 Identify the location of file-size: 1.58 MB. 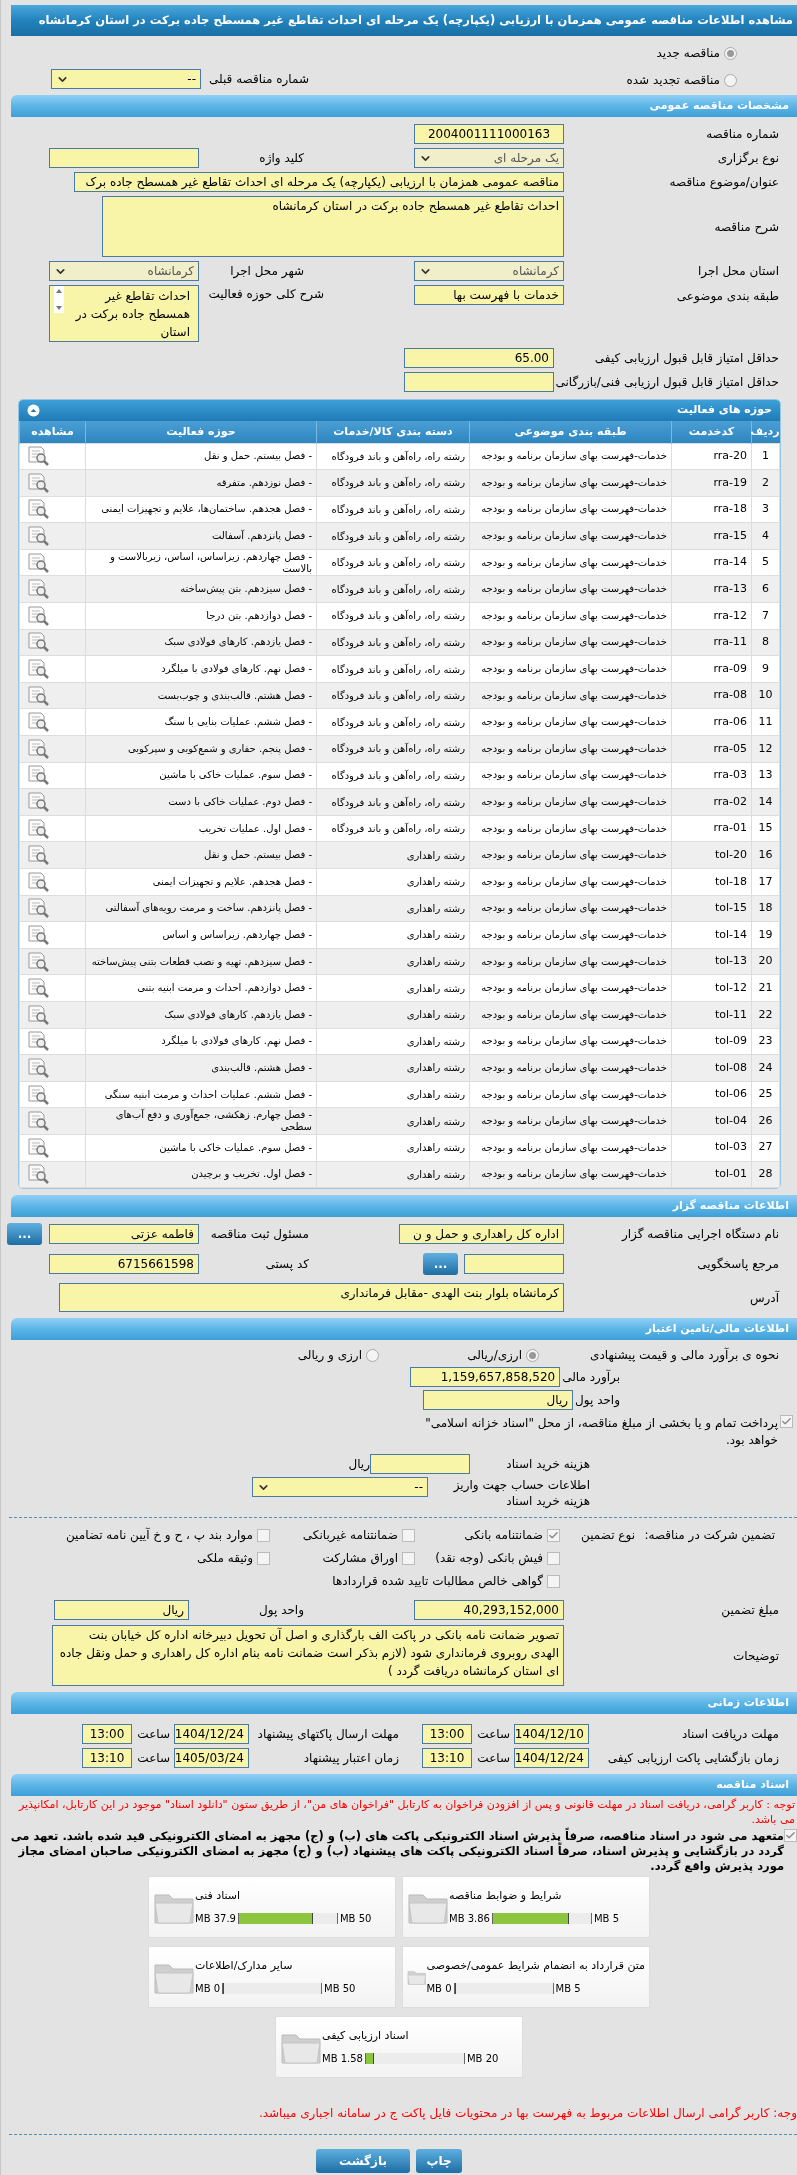
(342, 2058).